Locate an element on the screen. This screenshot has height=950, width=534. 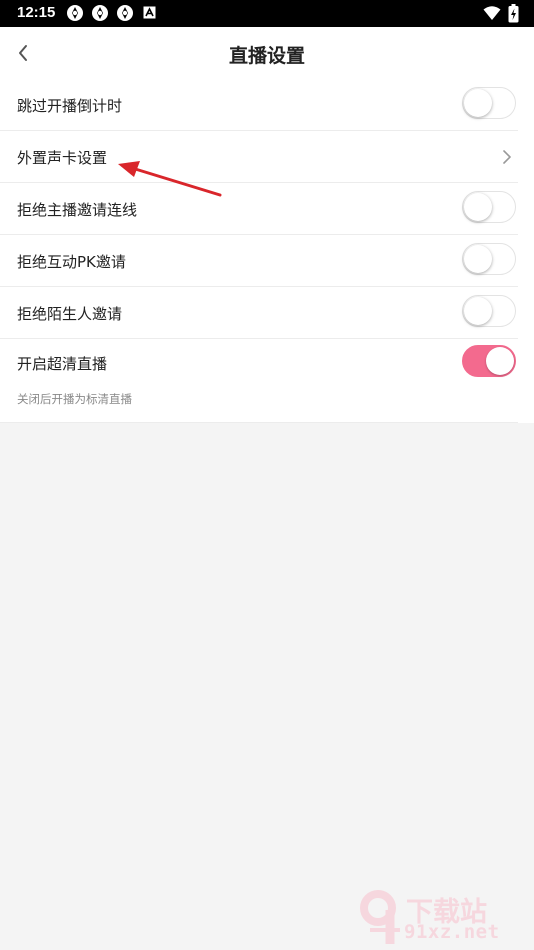
setting-reject-pk-invite: 拒绝互动PK邀请 is located at coordinates (259, 261).